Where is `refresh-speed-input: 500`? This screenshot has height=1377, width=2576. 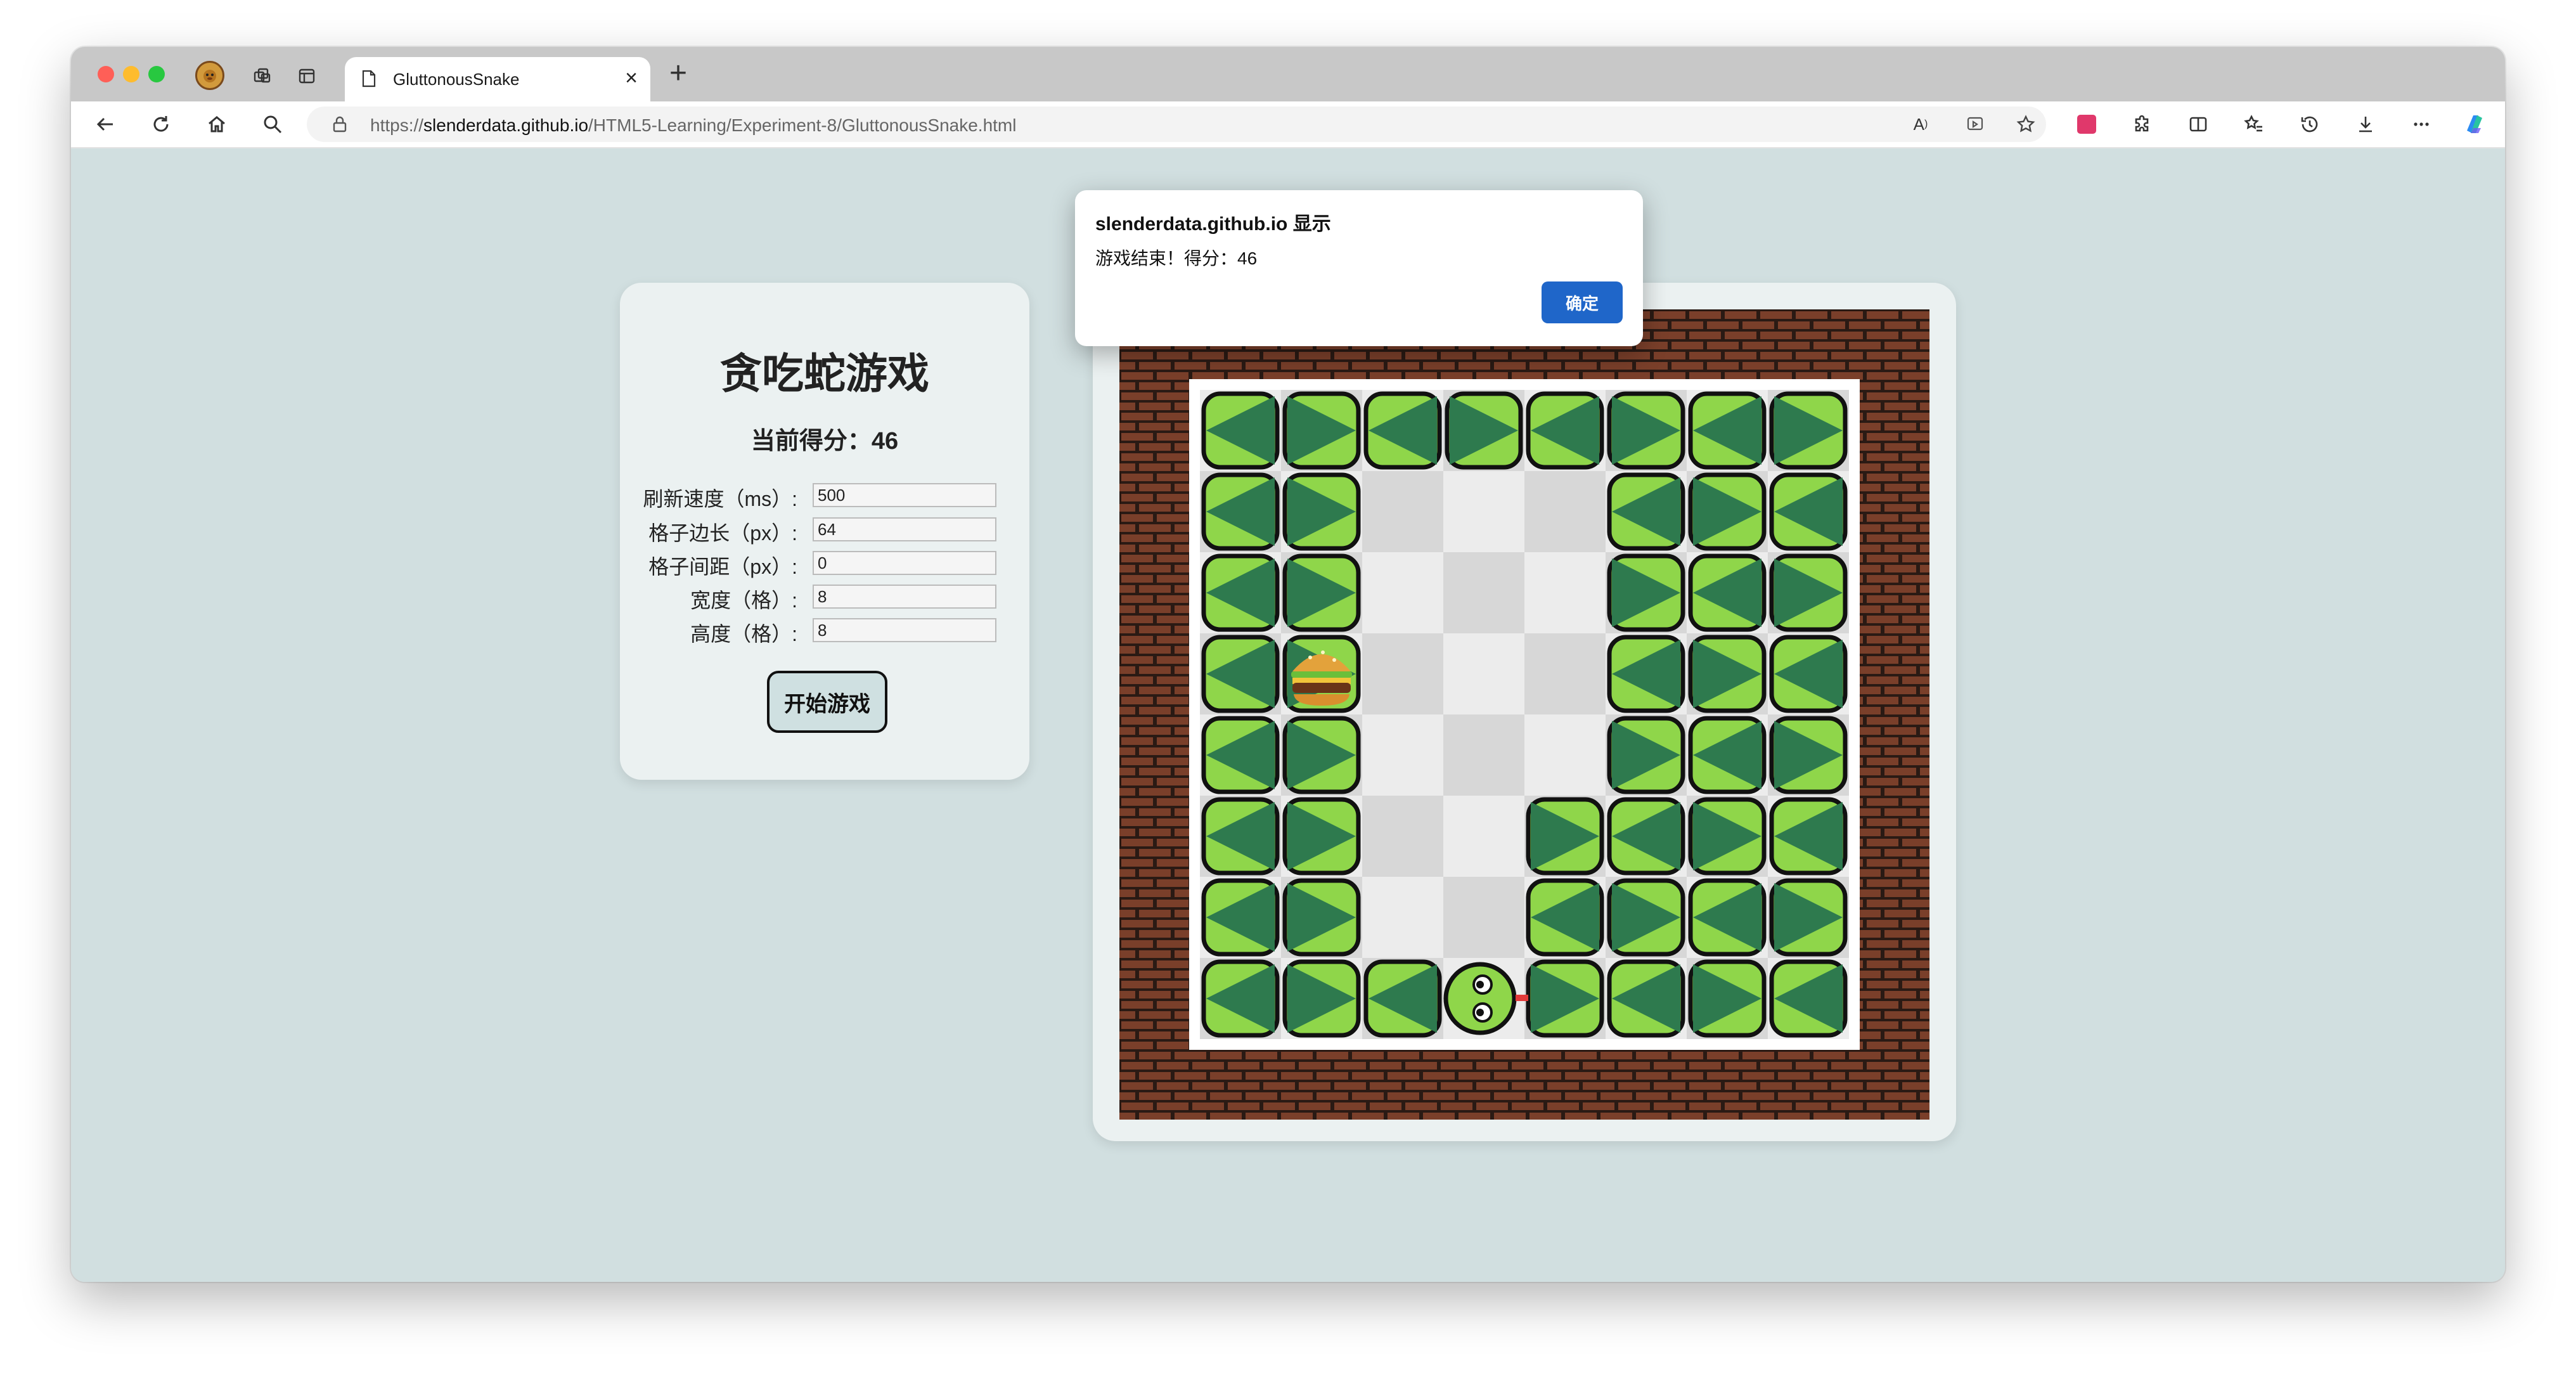
refresh-speed-input: 500 is located at coordinates (905, 495).